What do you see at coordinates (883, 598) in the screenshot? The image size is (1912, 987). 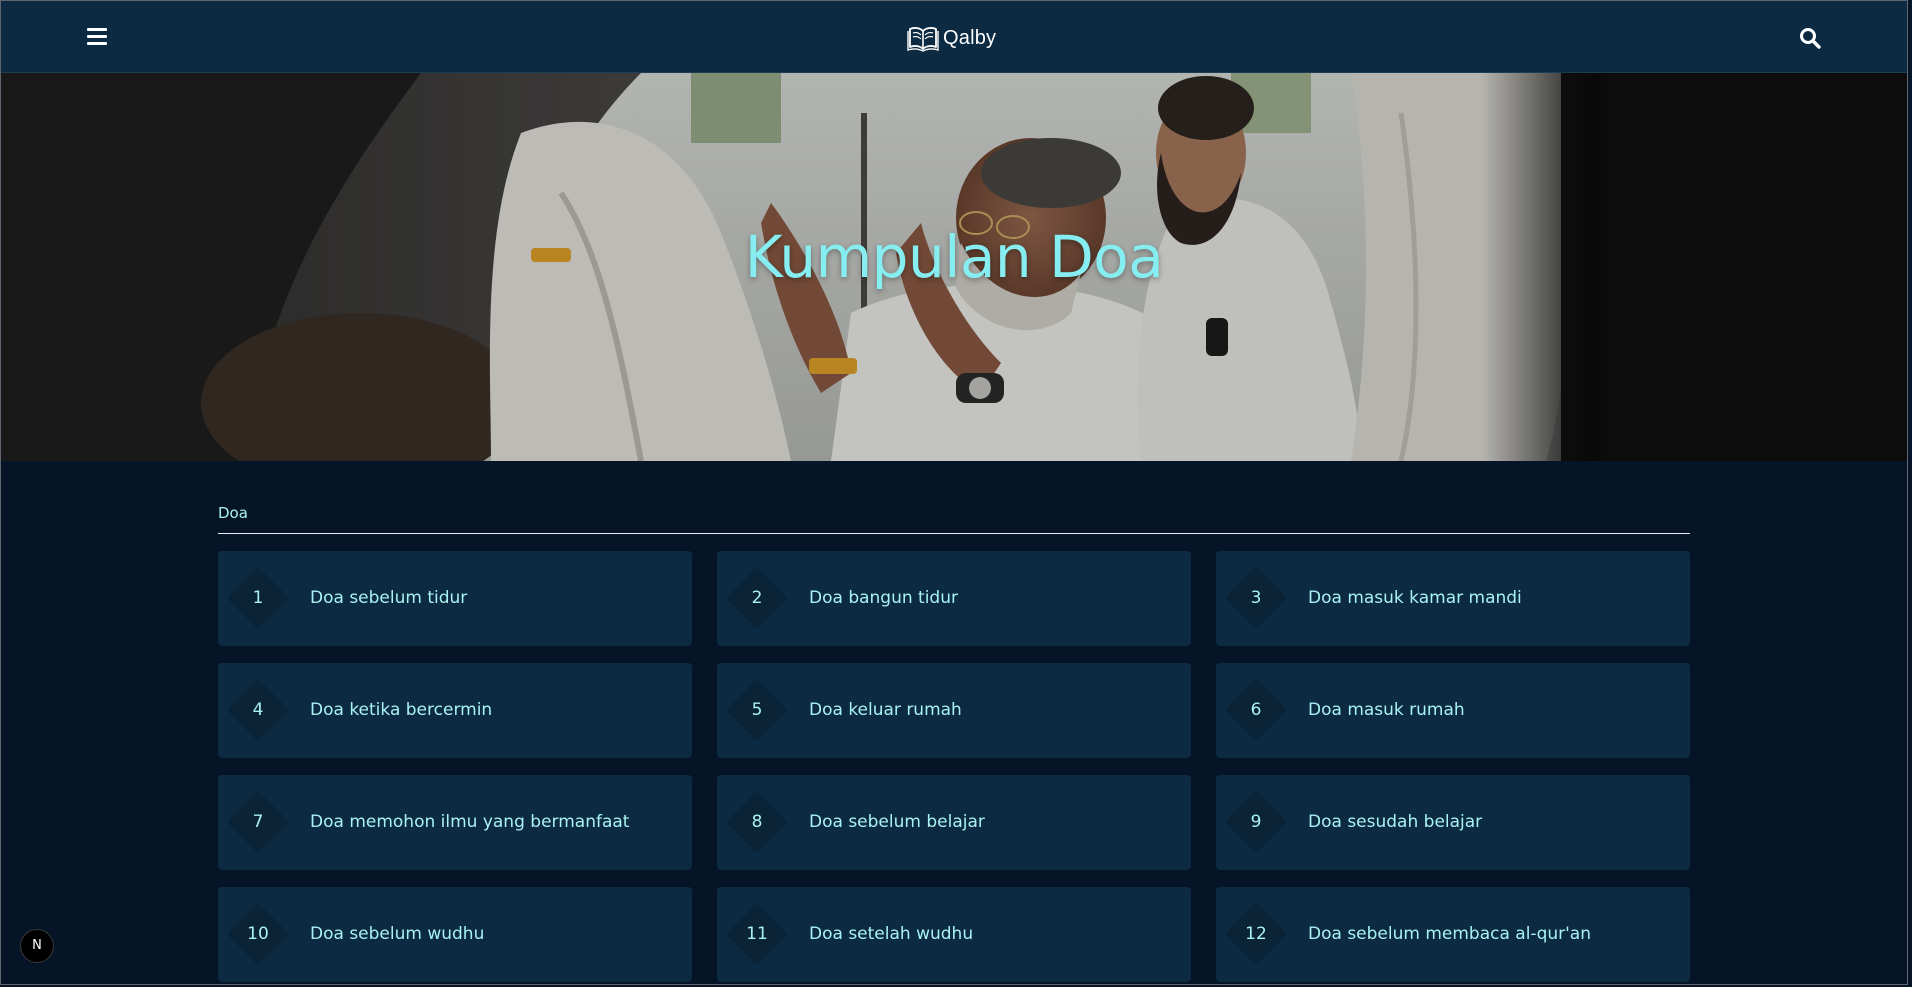 I see `doa-title: Doa bangun tidur` at bounding box center [883, 598].